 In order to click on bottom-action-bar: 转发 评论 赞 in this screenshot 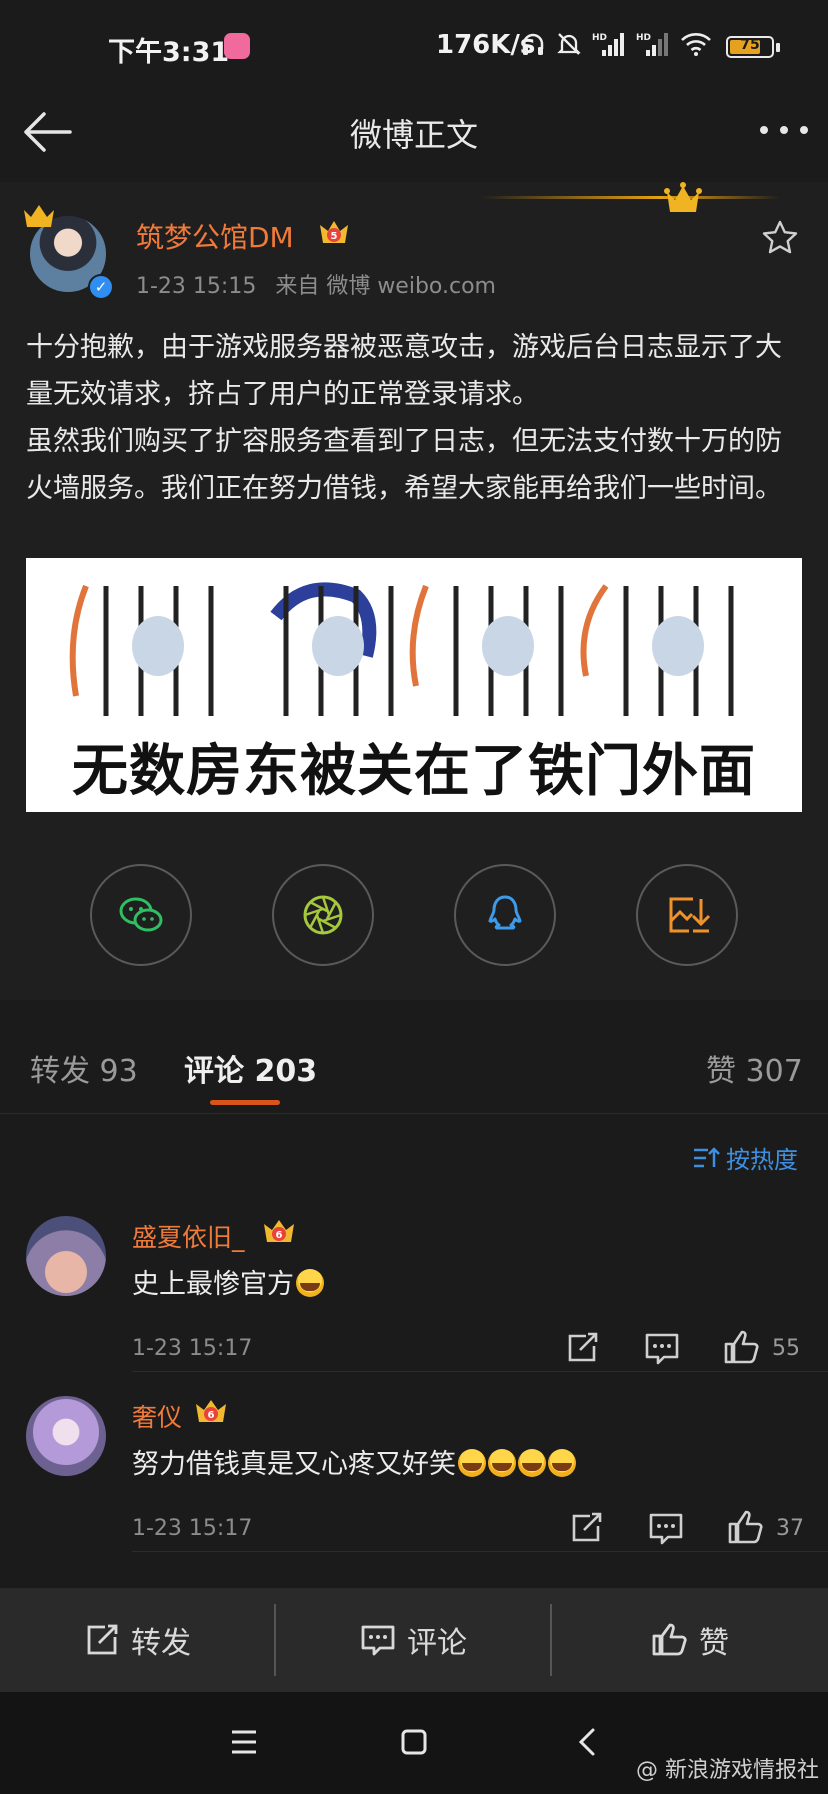, I will do `click(414, 1640)`.